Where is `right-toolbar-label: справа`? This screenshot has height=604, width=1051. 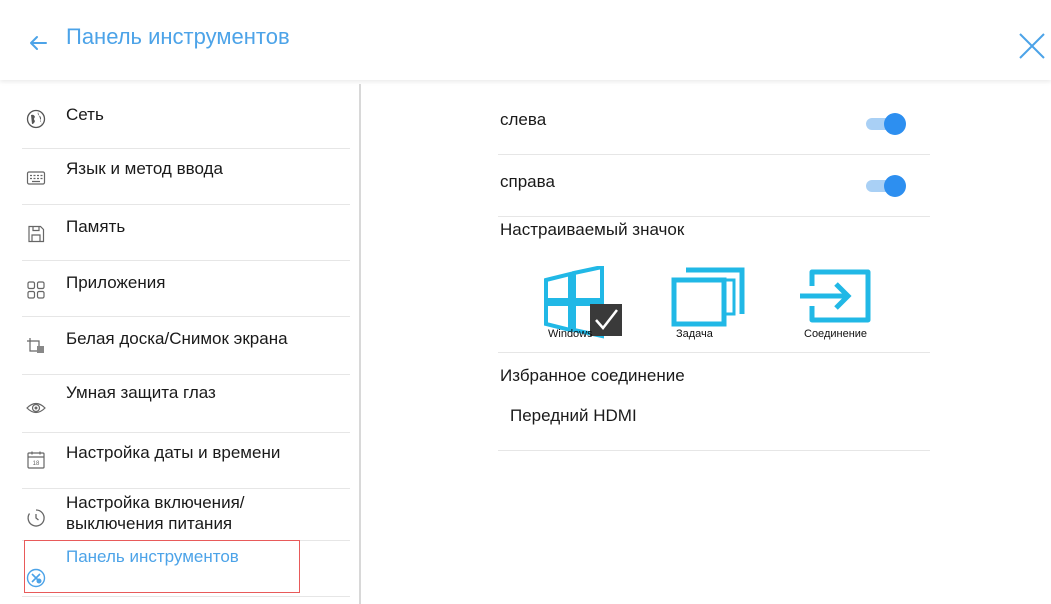
right-toolbar-label: справа is located at coordinates (527, 181).